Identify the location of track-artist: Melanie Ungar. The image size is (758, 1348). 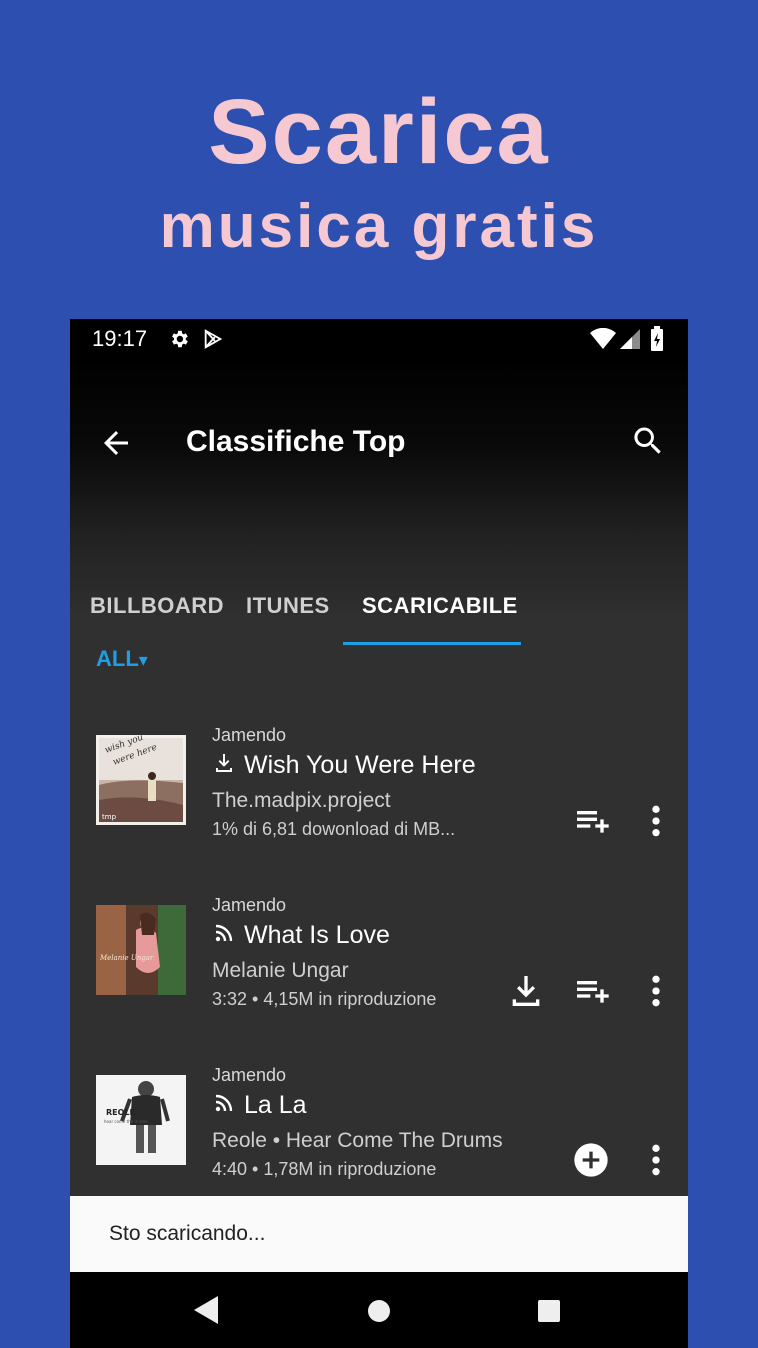
(280, 970).